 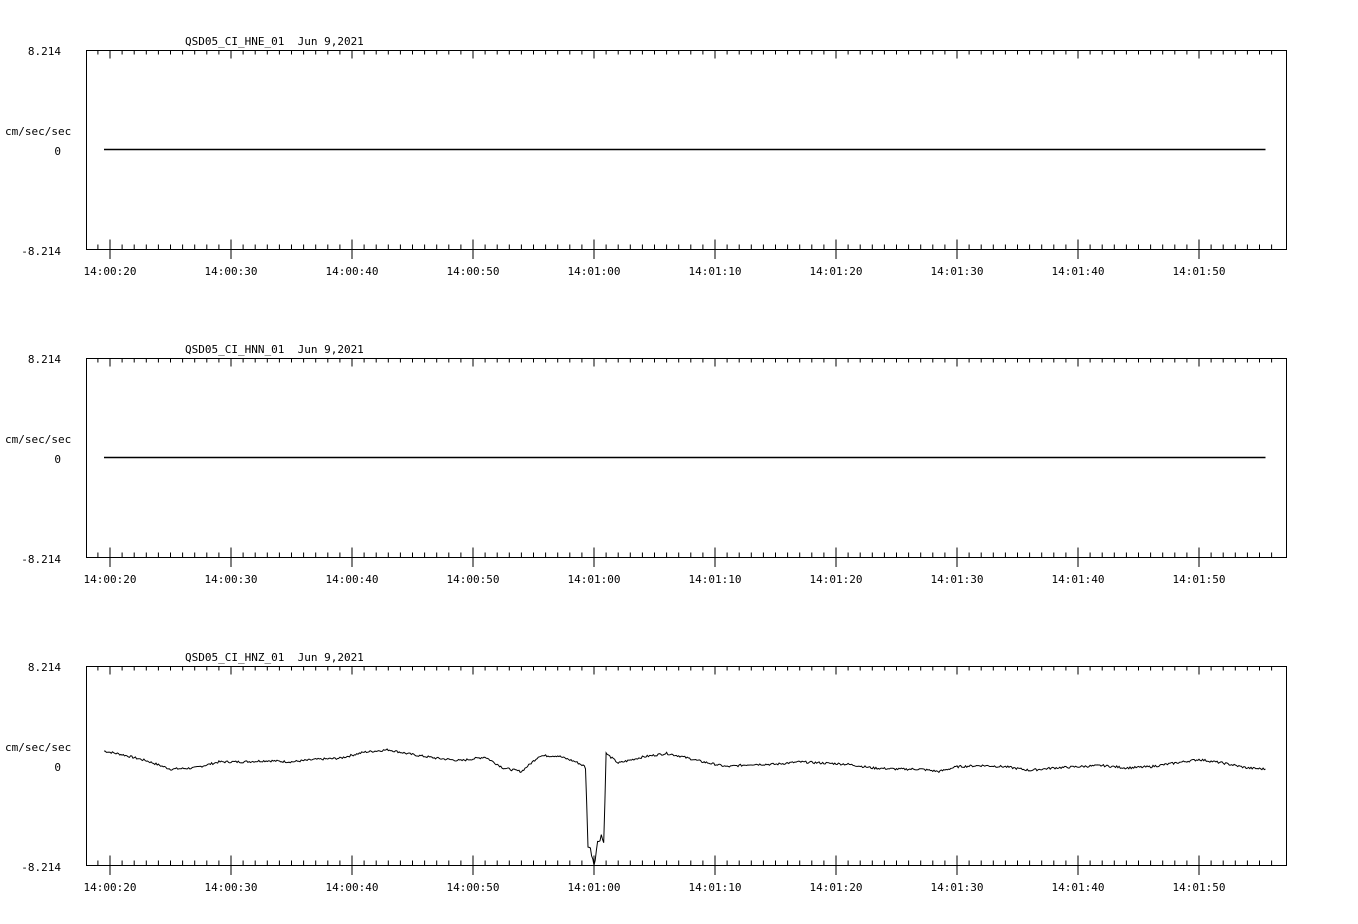 I want to click on waveform-trace, so click(x=684, y=807).